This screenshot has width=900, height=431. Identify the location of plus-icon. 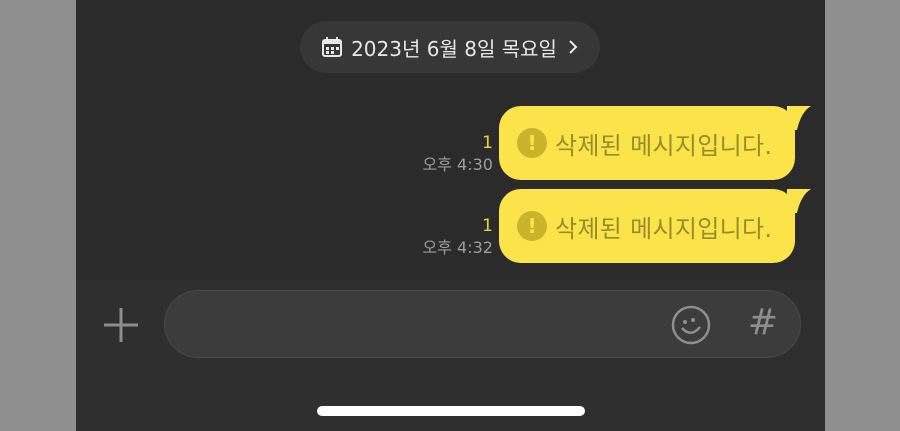
(121, 325).